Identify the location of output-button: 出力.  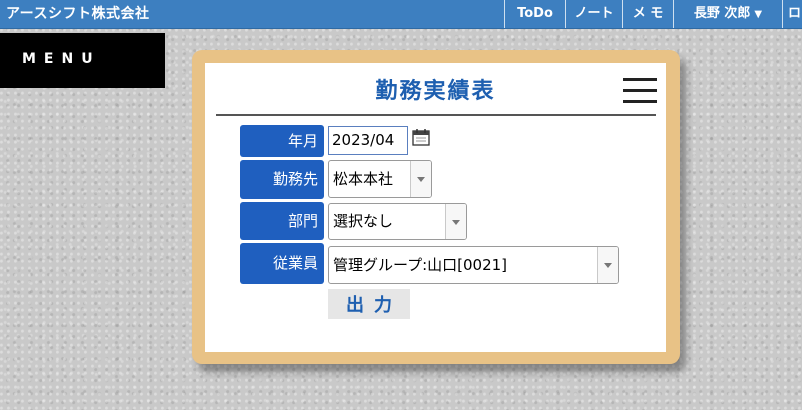
(369, 304).